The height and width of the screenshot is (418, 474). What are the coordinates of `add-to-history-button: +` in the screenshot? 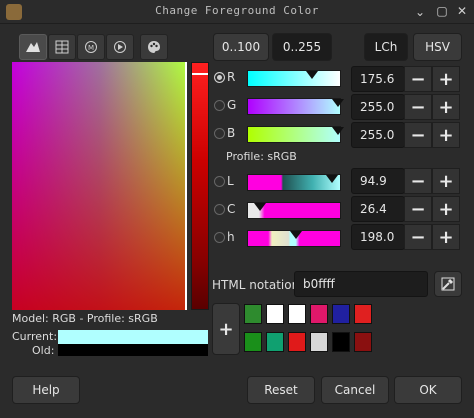 It's located at (226, 329).